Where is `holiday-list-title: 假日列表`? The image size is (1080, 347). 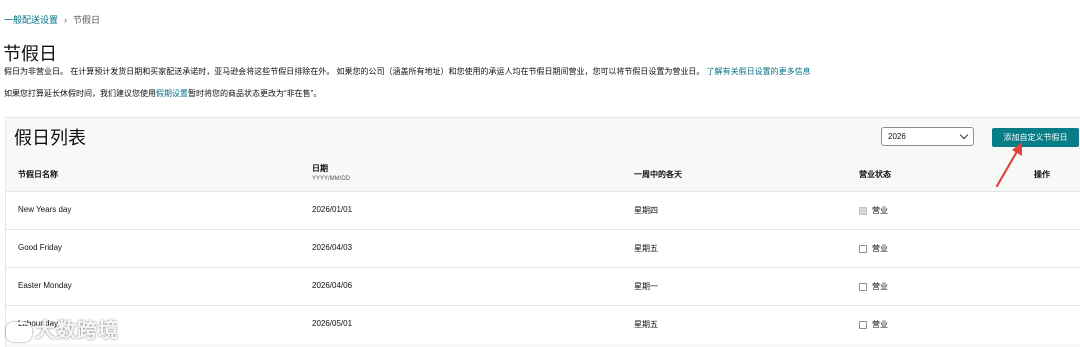 holiday-list-title: 假日列表 is located at coordinates (50, 138).